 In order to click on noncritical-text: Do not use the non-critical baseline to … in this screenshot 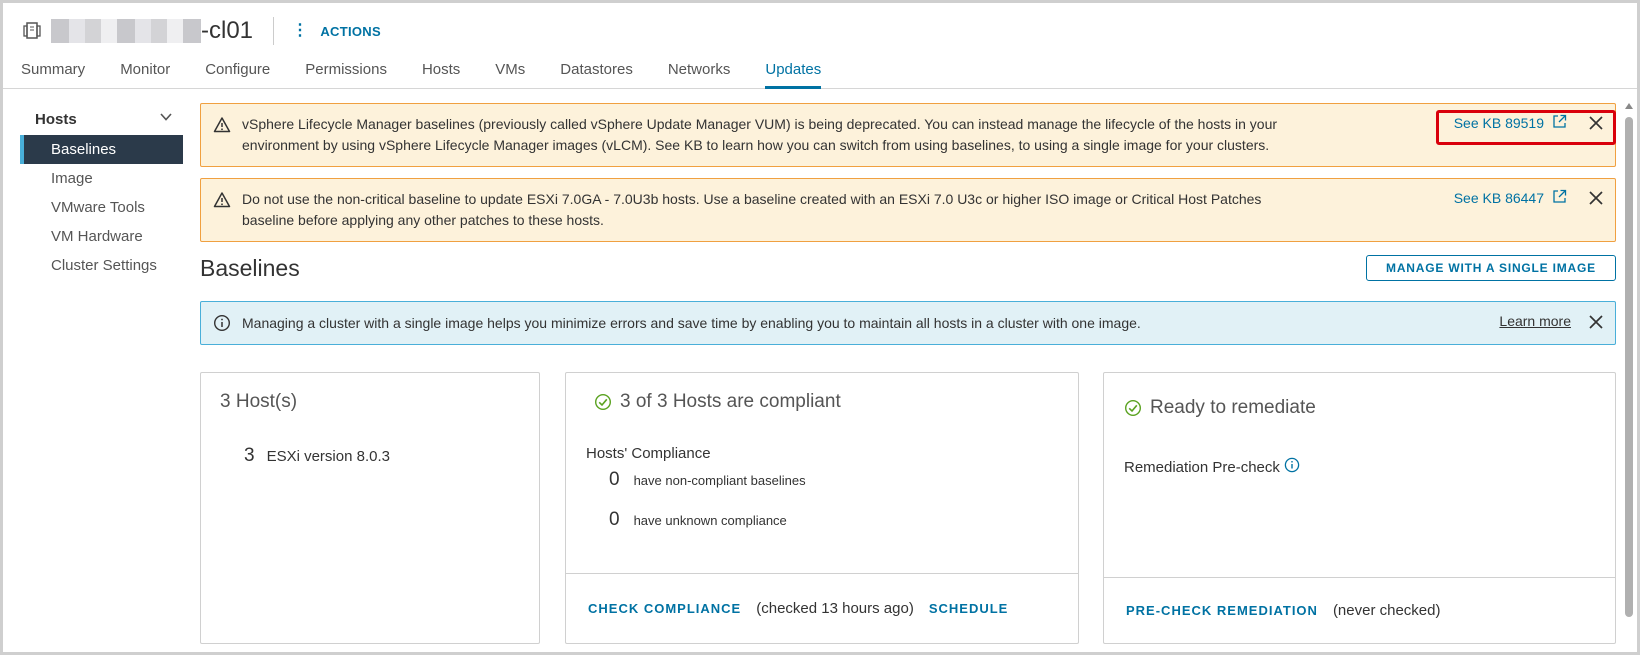, I will do `click(751, 210)`.